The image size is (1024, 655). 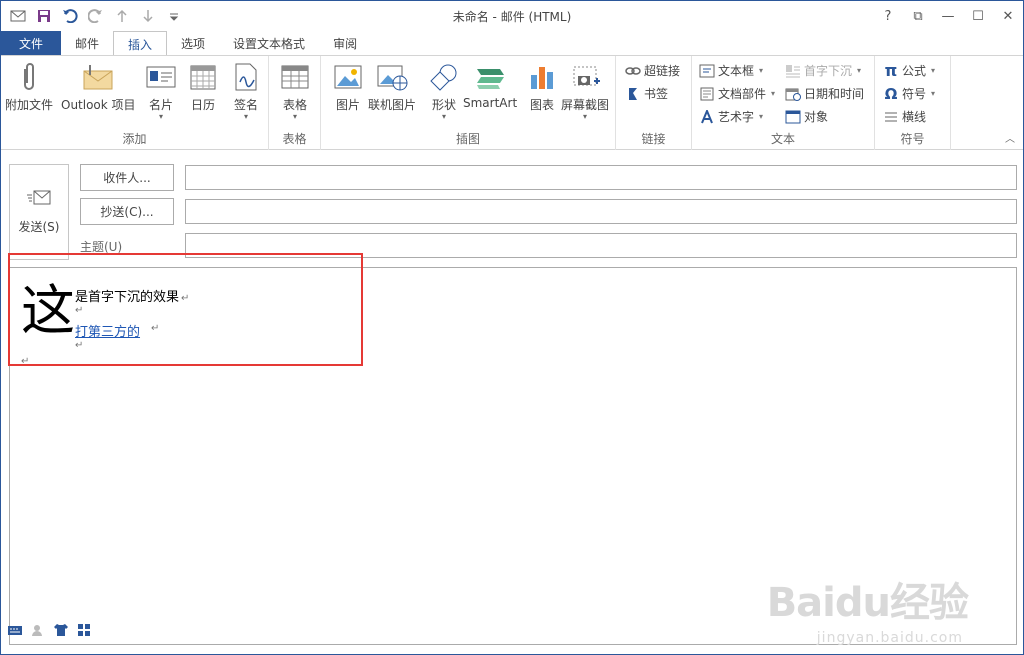 I want to click on ribbon-display-button: ⧉, so click(x=918, y=16).